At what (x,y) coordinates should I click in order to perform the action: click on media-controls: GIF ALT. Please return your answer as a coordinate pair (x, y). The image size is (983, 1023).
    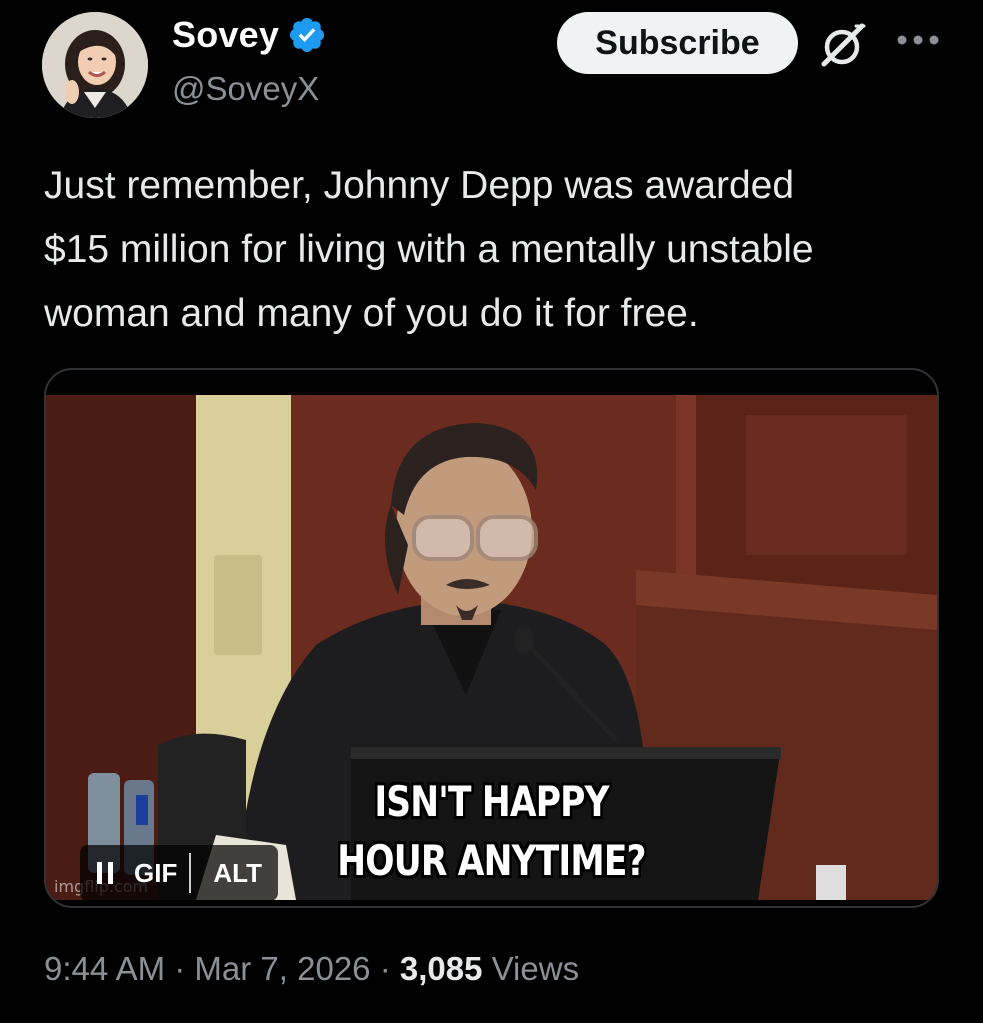
    Looking at the image, I should click on (179, 872).